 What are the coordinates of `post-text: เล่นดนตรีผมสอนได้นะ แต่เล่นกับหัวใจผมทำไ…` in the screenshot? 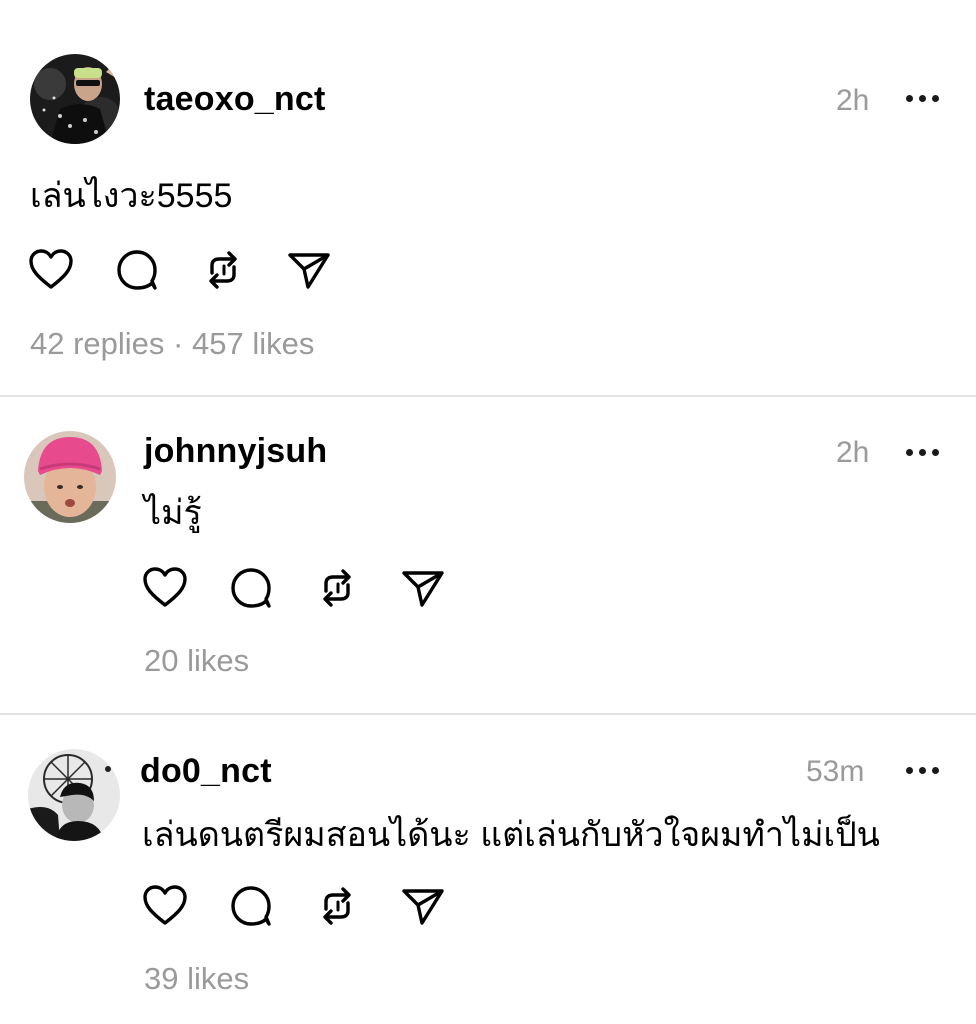 It's located at (511, 835).